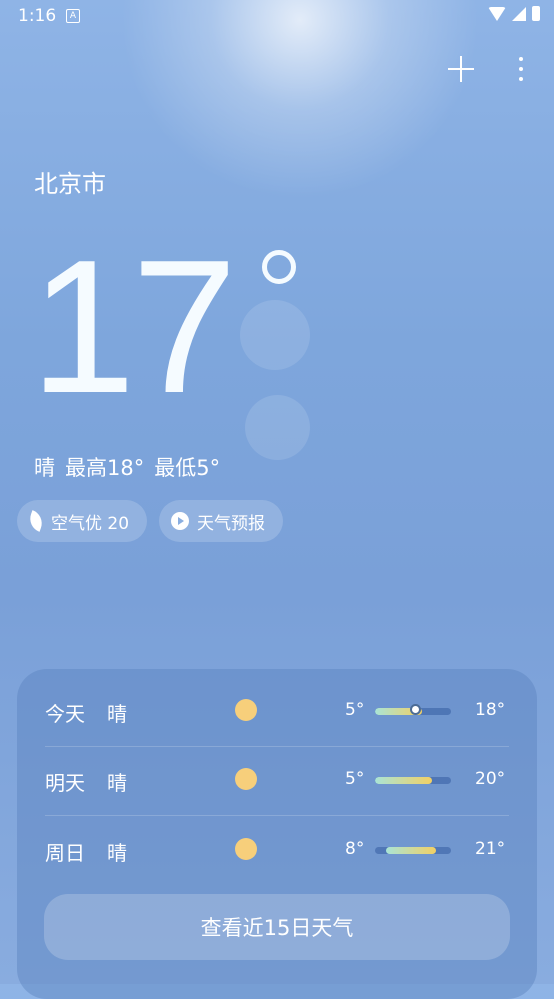  I want to click on forecast-row-sunday: 周日 晴 8° 21°, so click(277, 851).